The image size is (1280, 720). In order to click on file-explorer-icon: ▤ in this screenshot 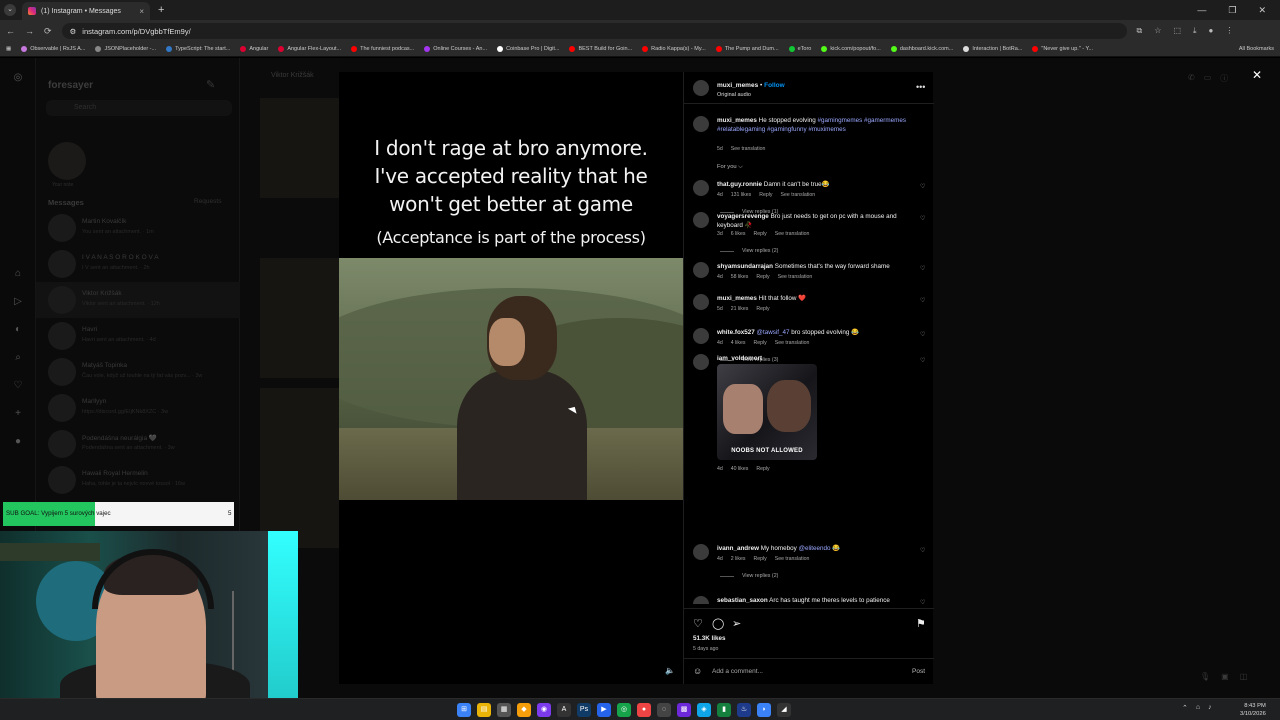, I will do `click(484, 710)`.